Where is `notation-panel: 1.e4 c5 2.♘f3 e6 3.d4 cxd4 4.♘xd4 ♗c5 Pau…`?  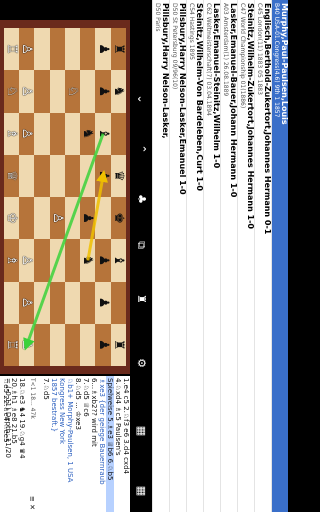
notation-panel: 1.e4 c5 2.♘f3 e6 3.d4 cxd4 4.♘xd4 ♗c5 Pau… is located at coordinates (65, 444).